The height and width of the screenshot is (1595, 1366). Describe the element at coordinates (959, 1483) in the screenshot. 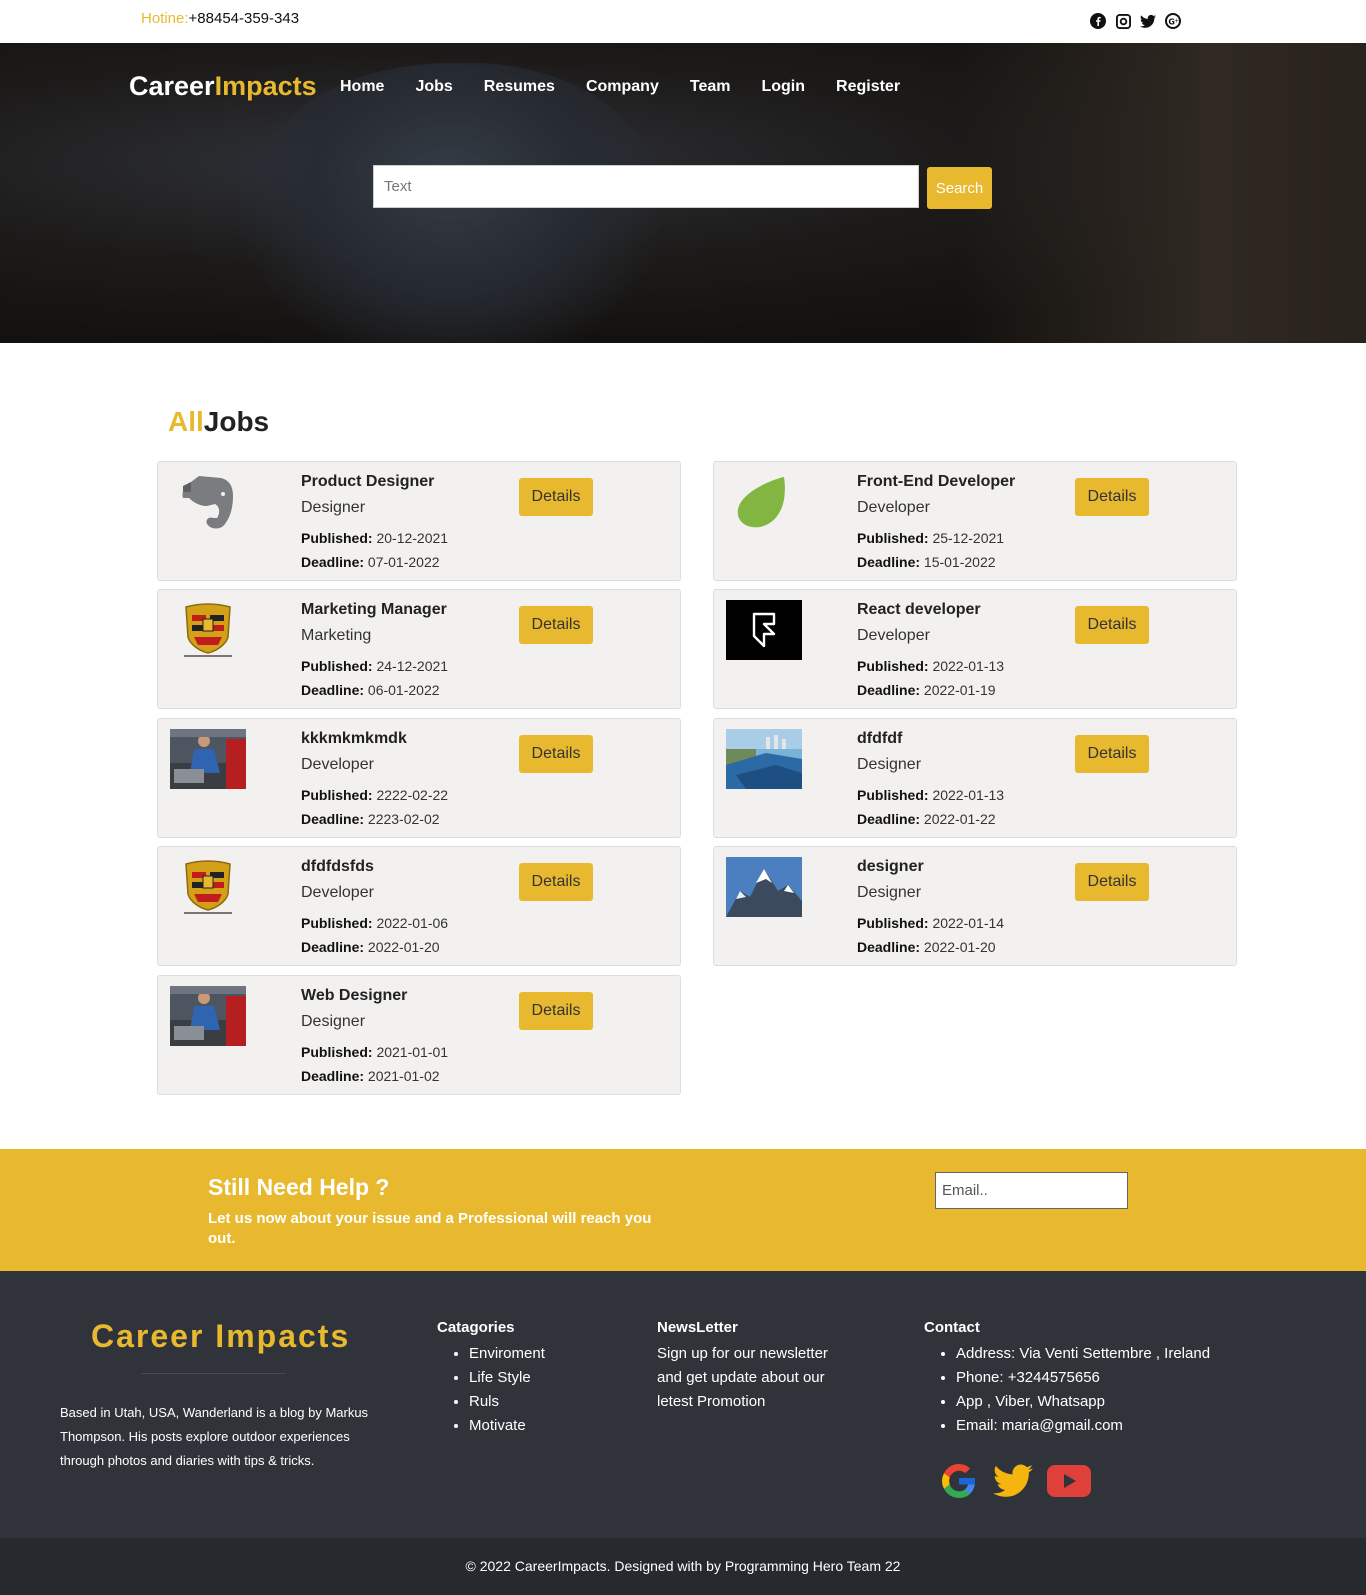

I see `google-icon` at that location.